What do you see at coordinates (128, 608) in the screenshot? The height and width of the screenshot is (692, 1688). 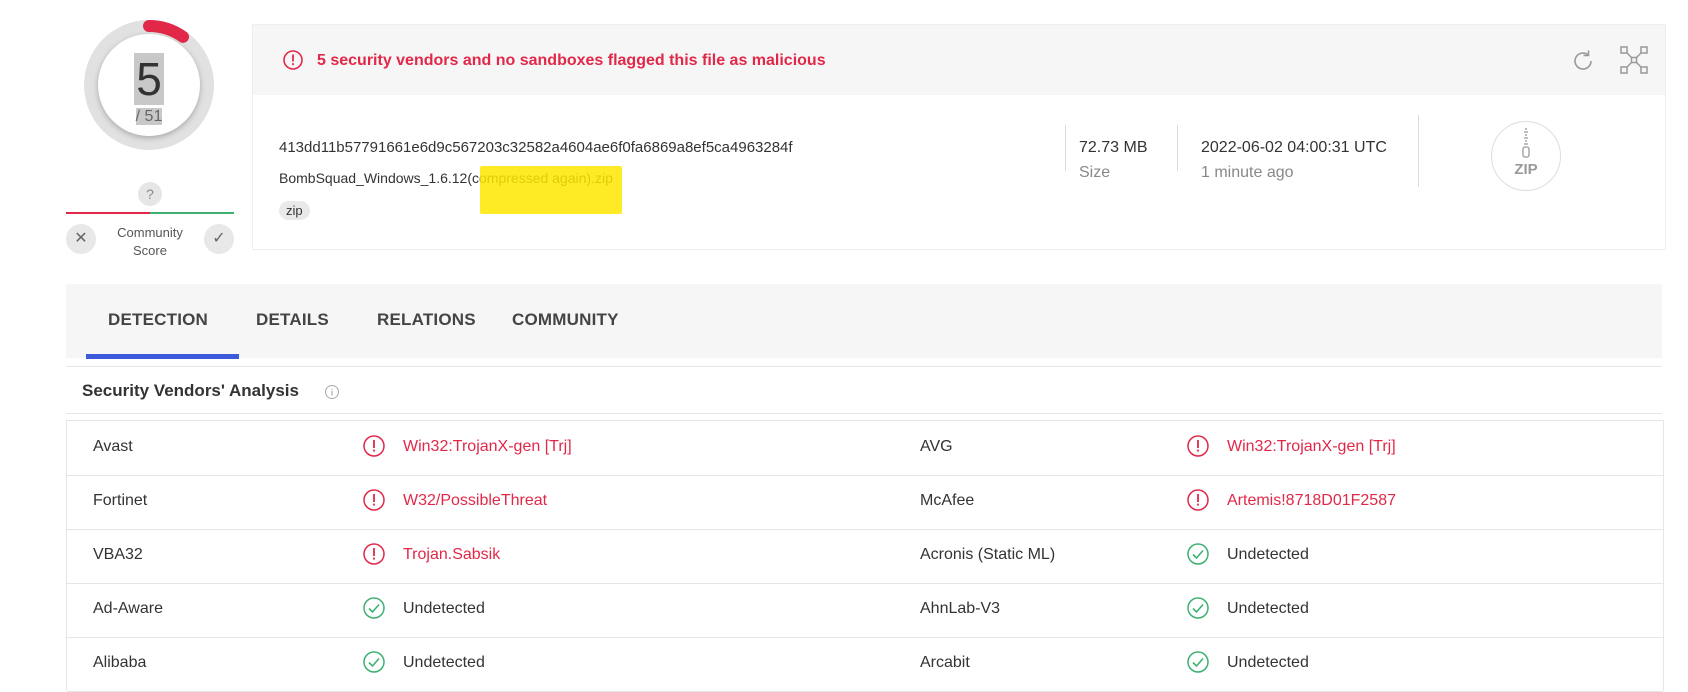 I see `vendor-name: Ad-Aware` at bounding box center [128, 608].